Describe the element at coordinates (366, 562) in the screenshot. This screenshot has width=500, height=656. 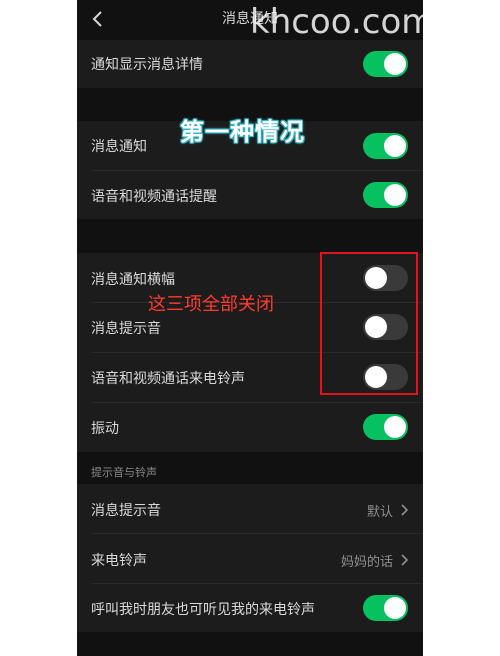
I see `incoming-ringtone-value: 妈妈的话` at that location.